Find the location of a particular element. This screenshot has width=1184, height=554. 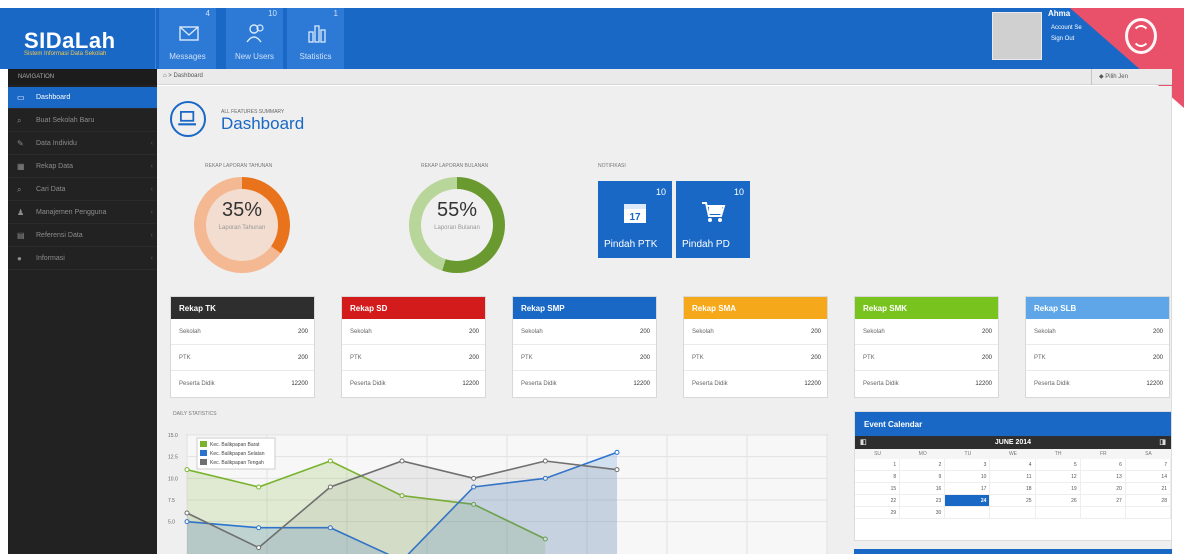

rekap-bulanan-percent: 55% is located at coordinates (457, 210).